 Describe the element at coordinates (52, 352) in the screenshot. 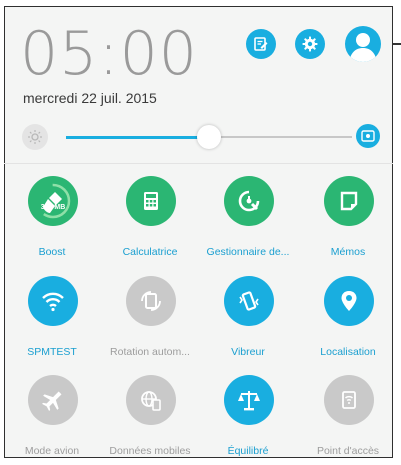

I see `tile-label: SPMTEST` at that location.